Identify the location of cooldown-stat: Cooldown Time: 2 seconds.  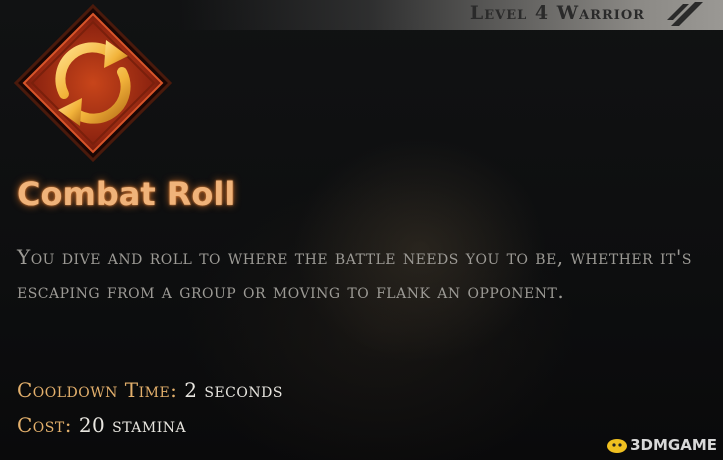
(150, 390).